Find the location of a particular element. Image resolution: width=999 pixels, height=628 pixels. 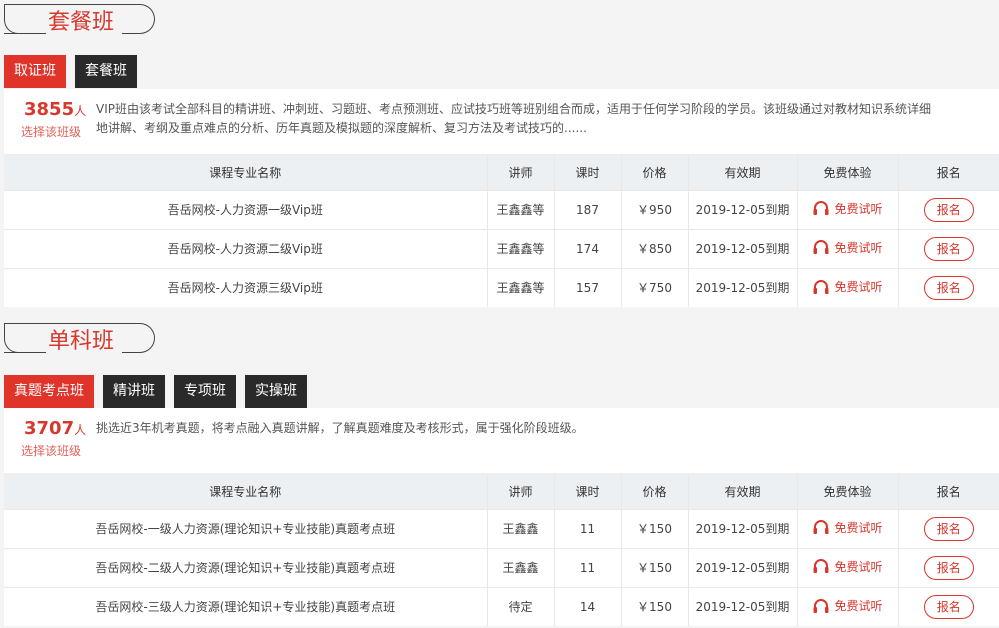

price: ￥750 is located at coordinates (654, 287).